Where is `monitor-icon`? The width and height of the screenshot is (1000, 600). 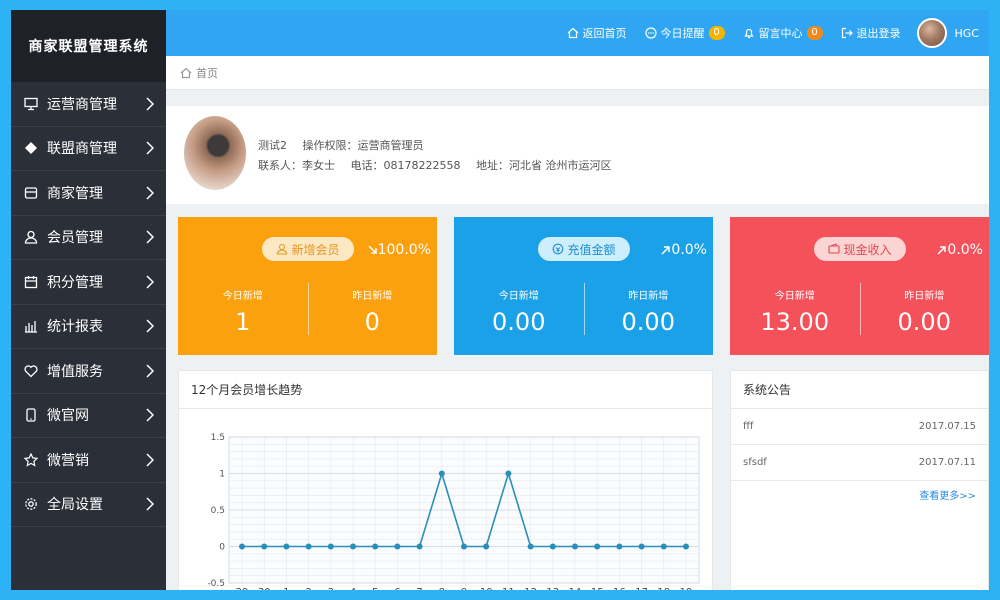 monitor-icon is located at coordinates (31, 104).